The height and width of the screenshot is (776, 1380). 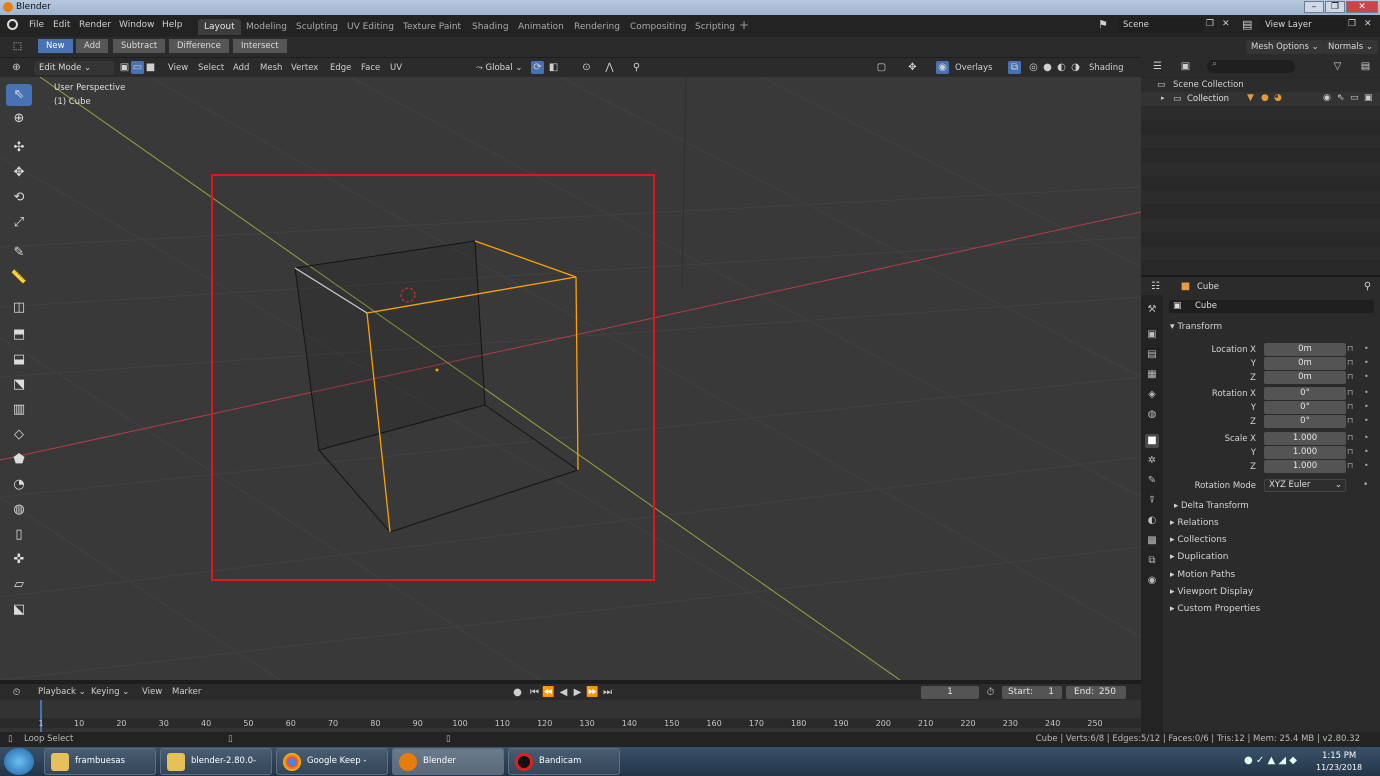 What do you see at coordinates (1152, 481) in the screenshot?
I see `particles-tab-icon: ✎` at bounding box center [1152, 481].